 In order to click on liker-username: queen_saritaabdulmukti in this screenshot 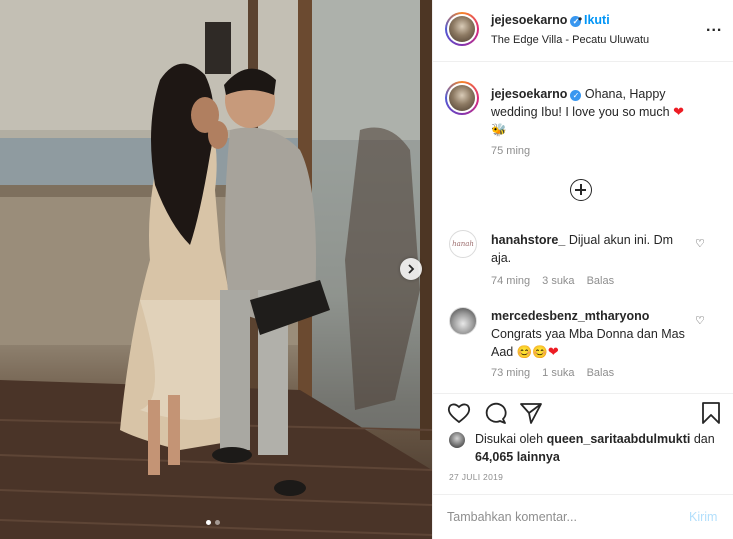, I will do `click(619, 439)`.